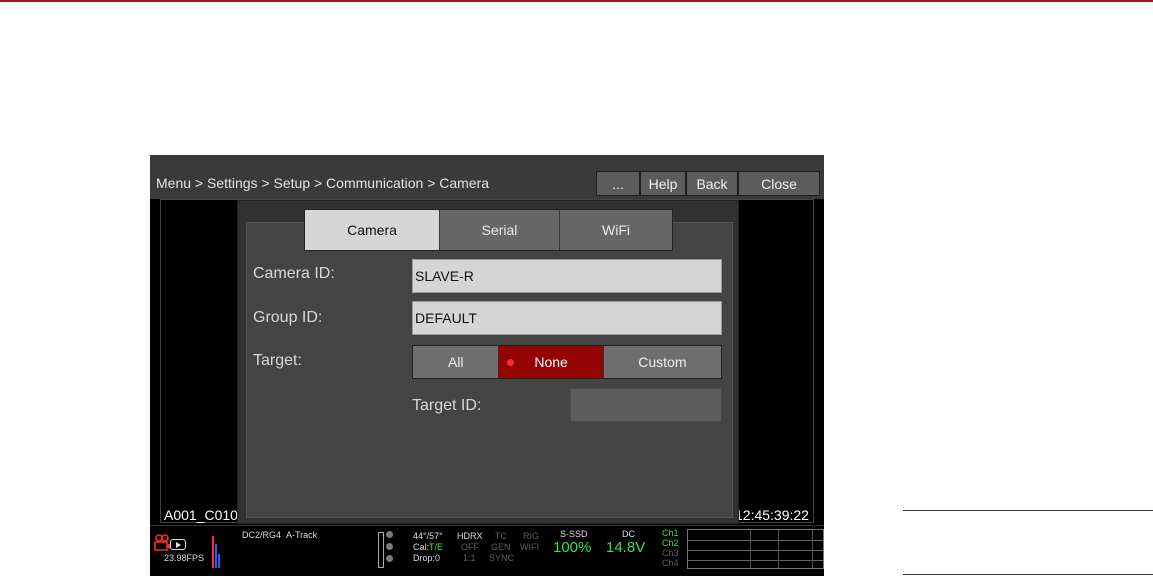  What do you see at coordinates (178, 544) in the screenshot?
I see `play-icon` at bounding box center [178, 544].